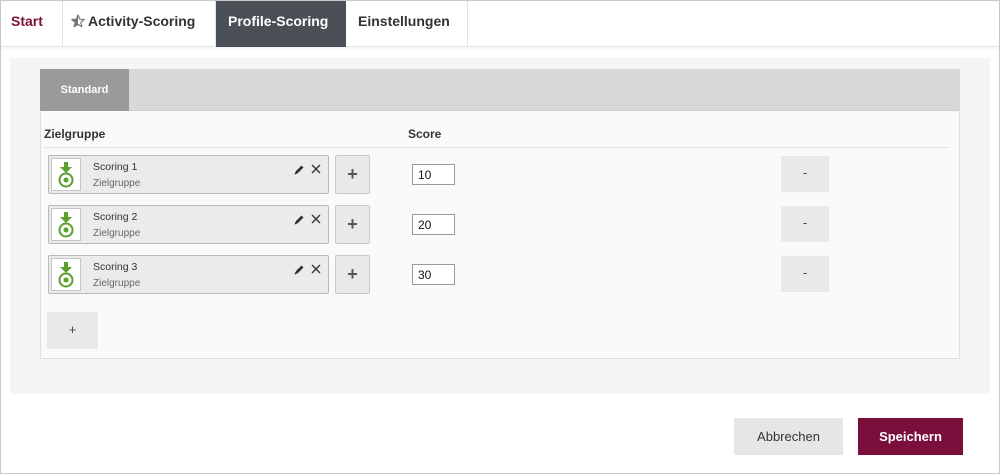 The height and width of the screenshot is (474, 1000). I want to click on tab-settings: Einstellungen, so click(407, 24).